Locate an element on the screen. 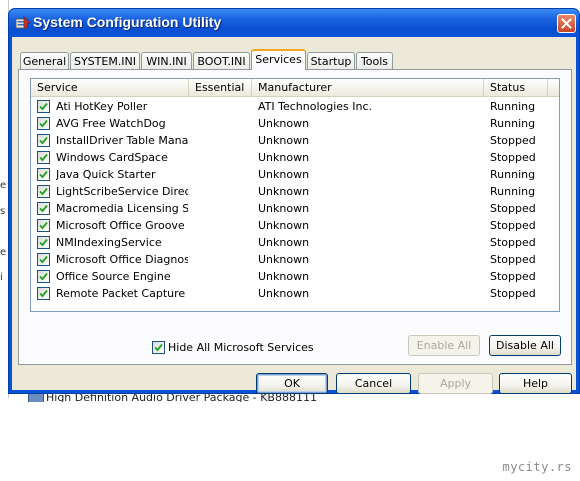 The width and height of the screenshot is (580, 481). apply-button: Apply is located at coordinates (455, 383).